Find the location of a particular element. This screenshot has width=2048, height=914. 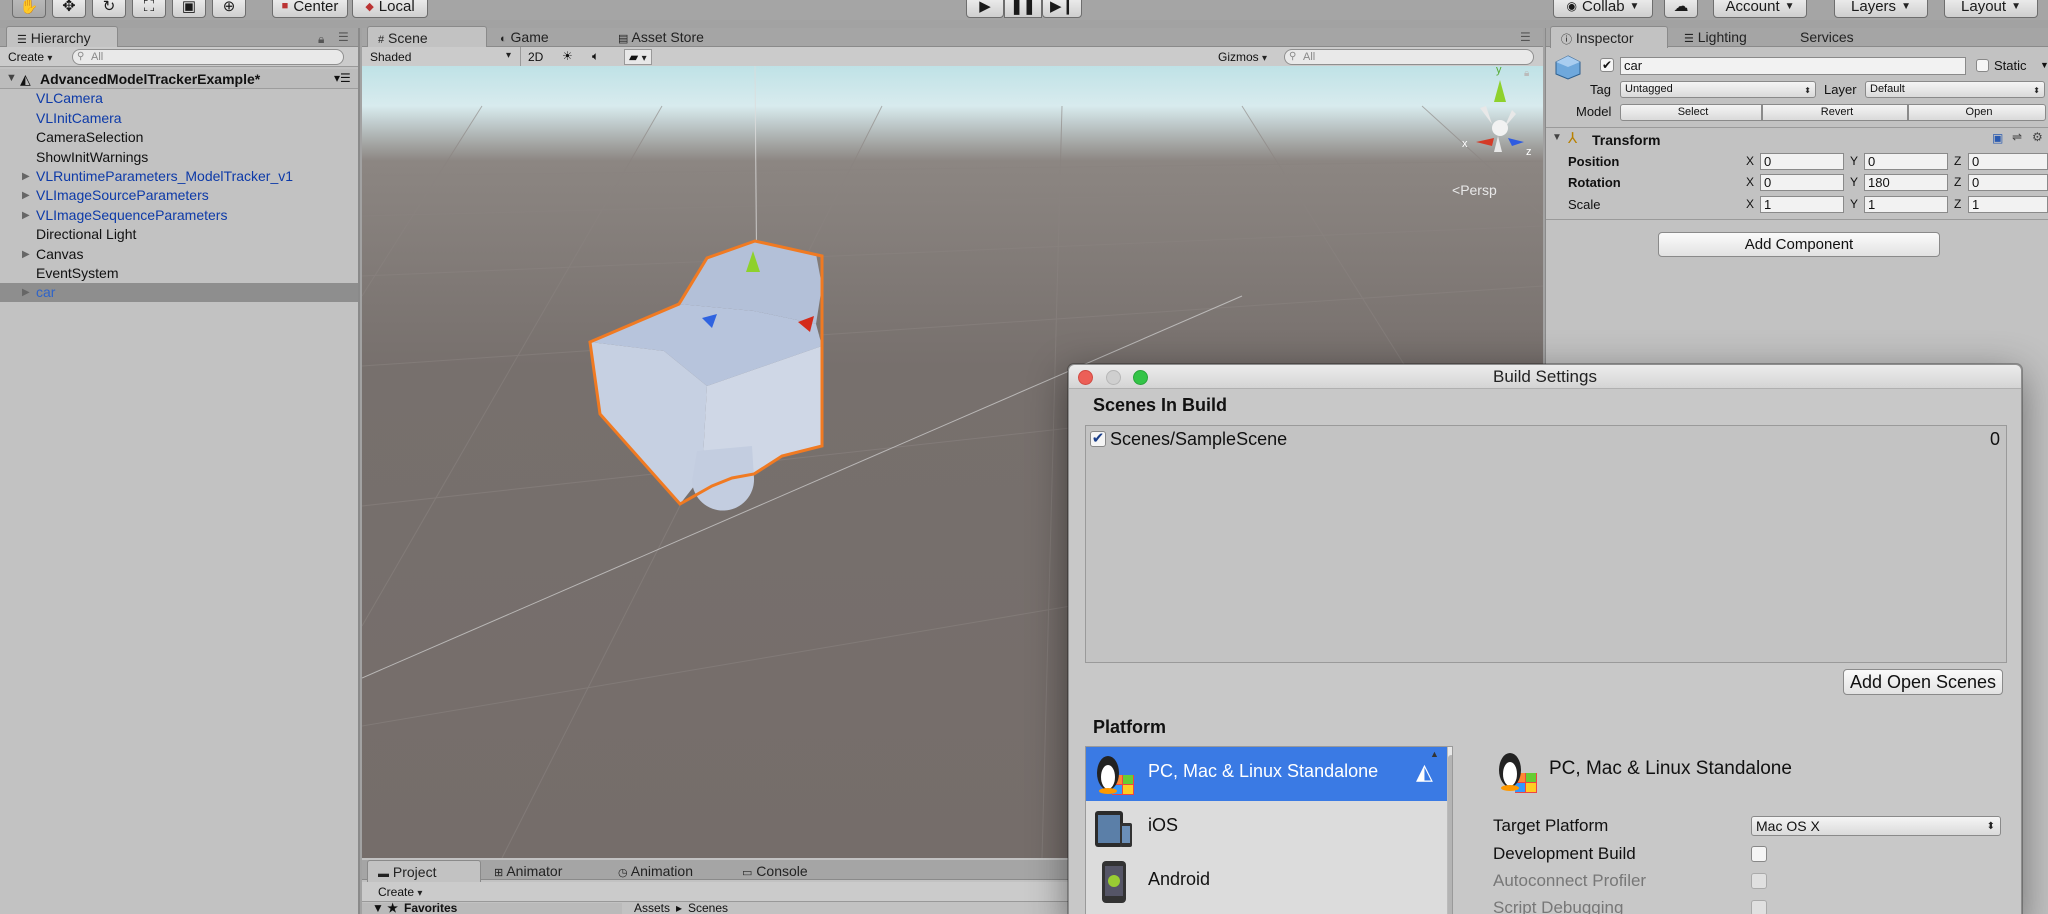

mode-2d-toggle: 2D is located at coordinates (535, 57).